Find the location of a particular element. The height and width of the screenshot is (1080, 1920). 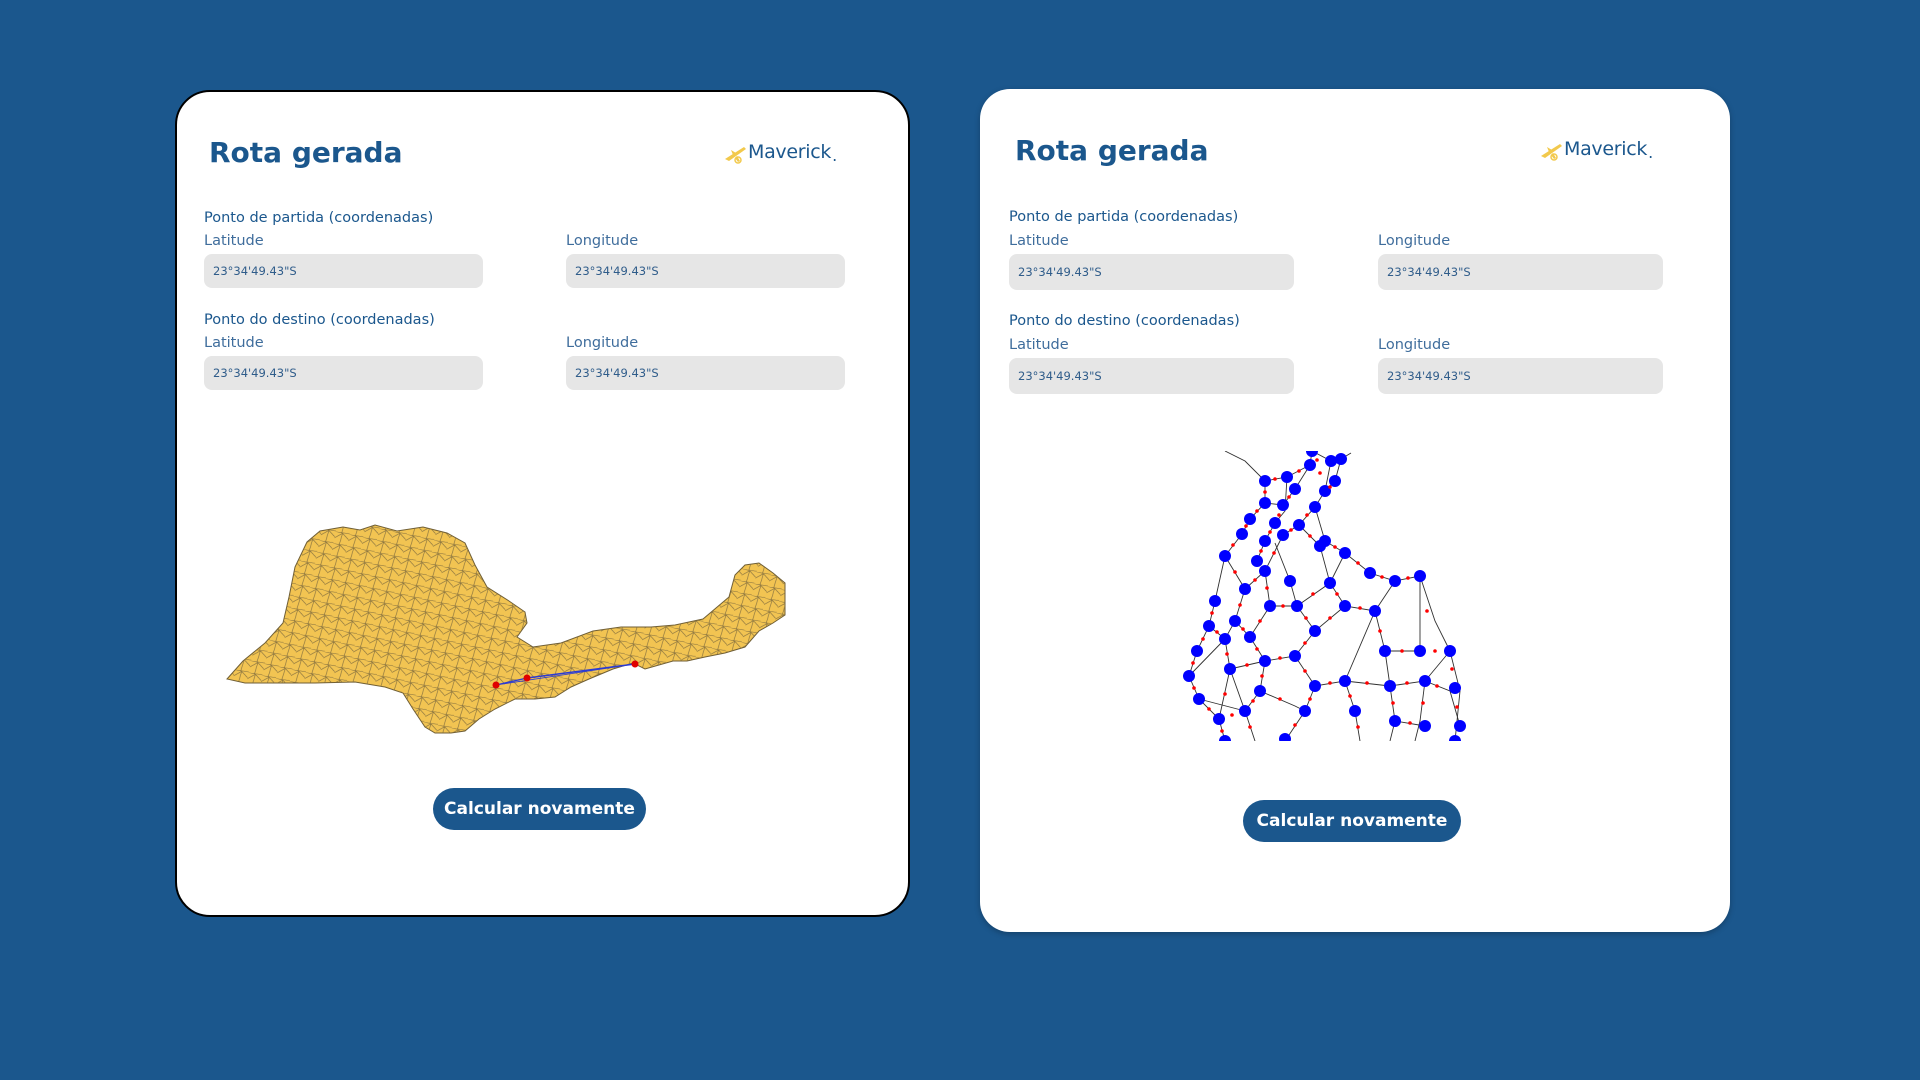

graph-nodes is located at coordinates (1324, 596).